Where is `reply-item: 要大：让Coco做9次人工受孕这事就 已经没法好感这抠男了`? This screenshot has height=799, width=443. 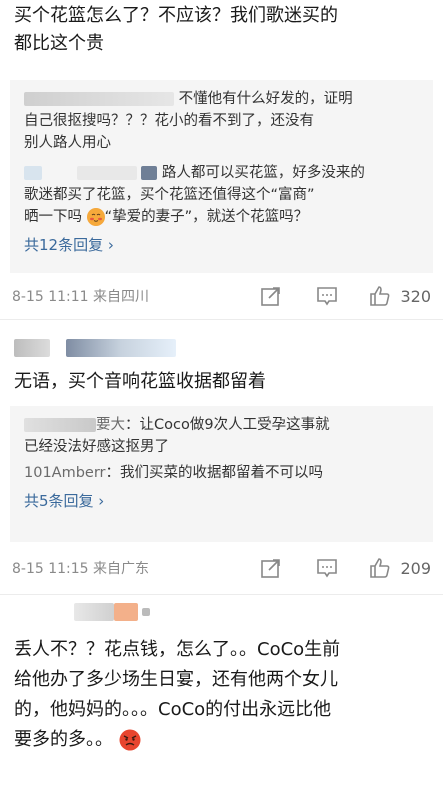 reply-item: 要大：让Coco做9次人工受孕这事就 已经没法好感这抠男了 is located at coordinates (177, 436).